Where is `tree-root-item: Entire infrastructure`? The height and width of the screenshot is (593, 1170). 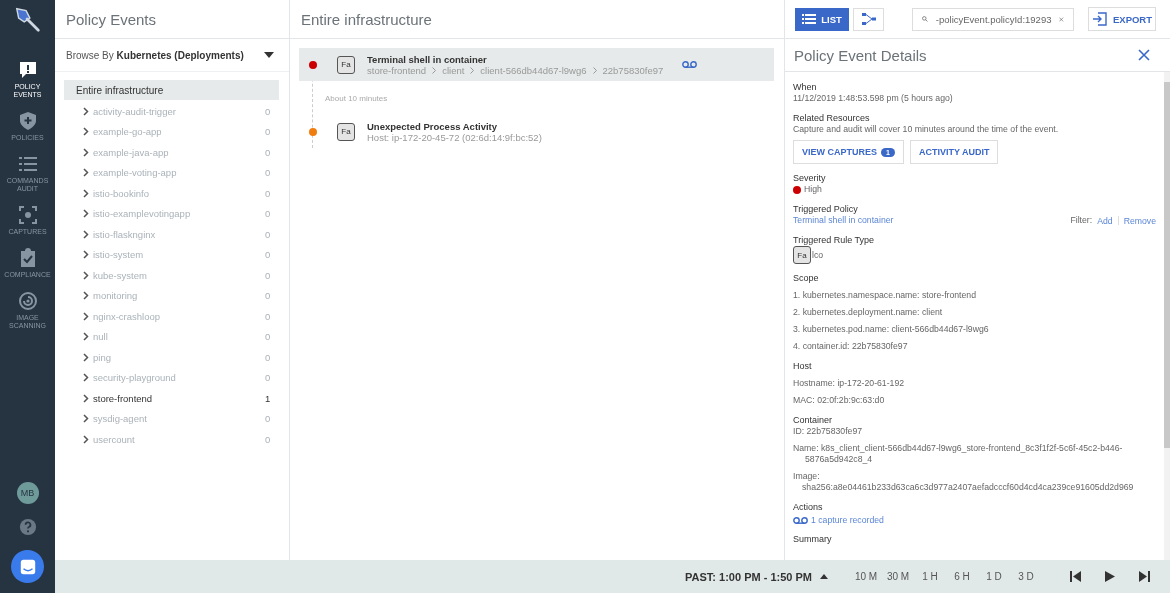
tree-root-item: Entire infrastructure is located at coordinates (171, 90).